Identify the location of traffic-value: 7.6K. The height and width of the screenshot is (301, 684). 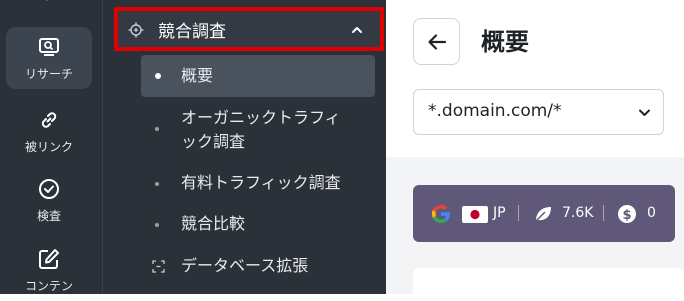
(578, 213).